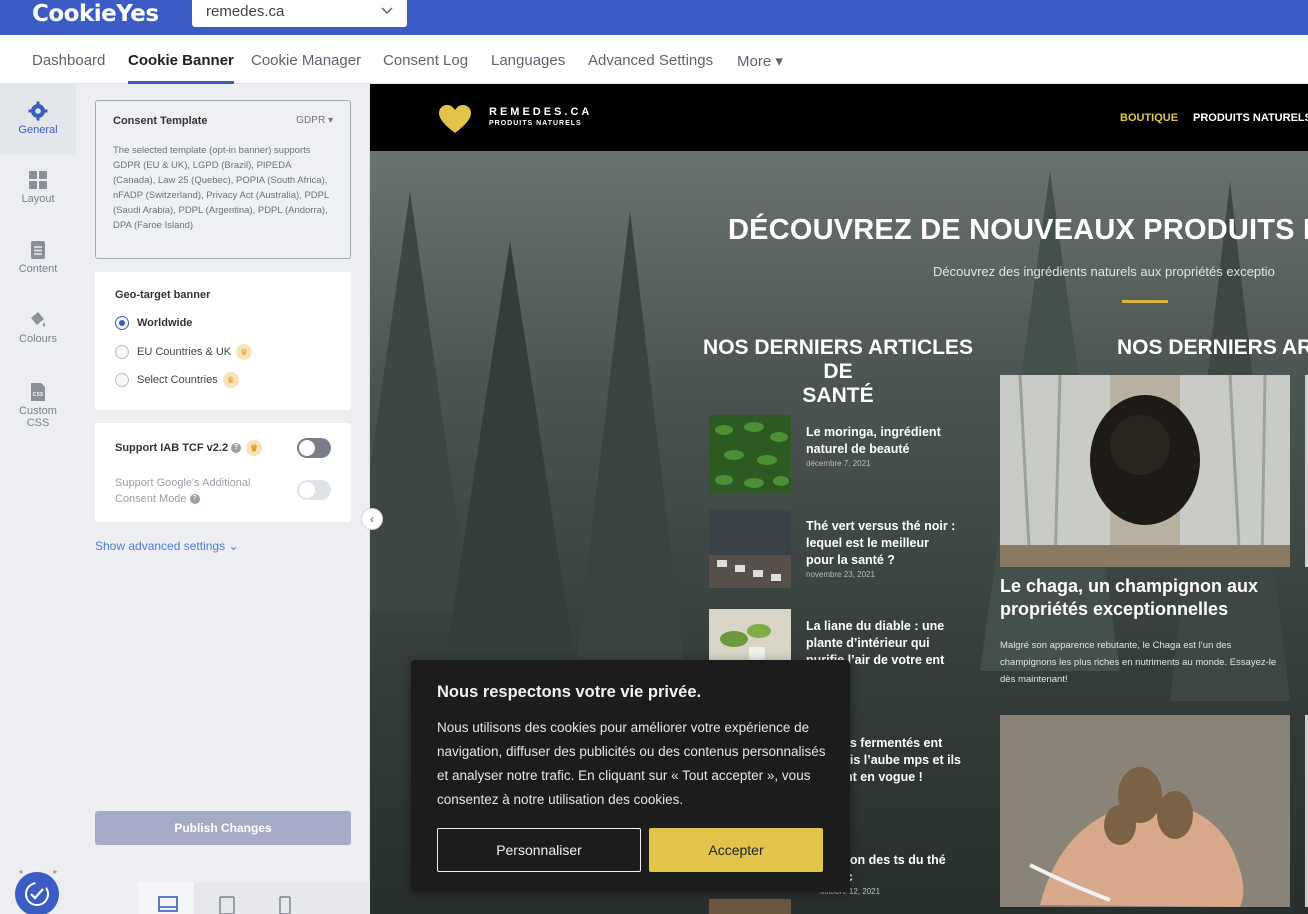  I want to click on preview-brand: REMEDES.CA, so click(540, 112).